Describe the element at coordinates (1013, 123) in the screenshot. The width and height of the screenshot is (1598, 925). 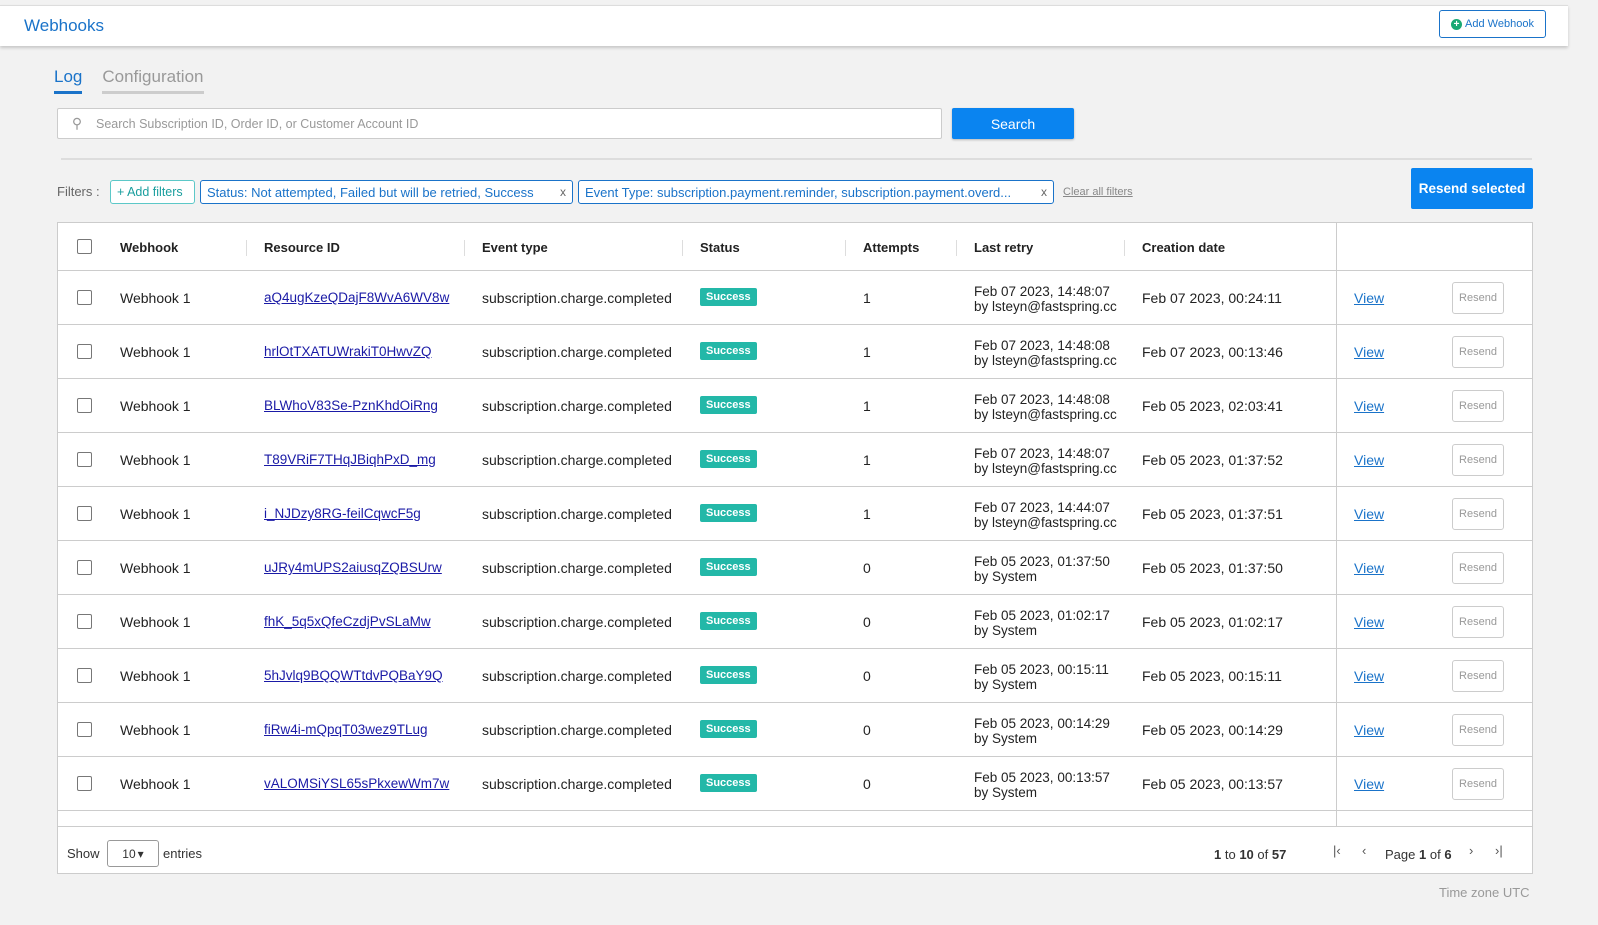
I see `search-button: Search` at that location.